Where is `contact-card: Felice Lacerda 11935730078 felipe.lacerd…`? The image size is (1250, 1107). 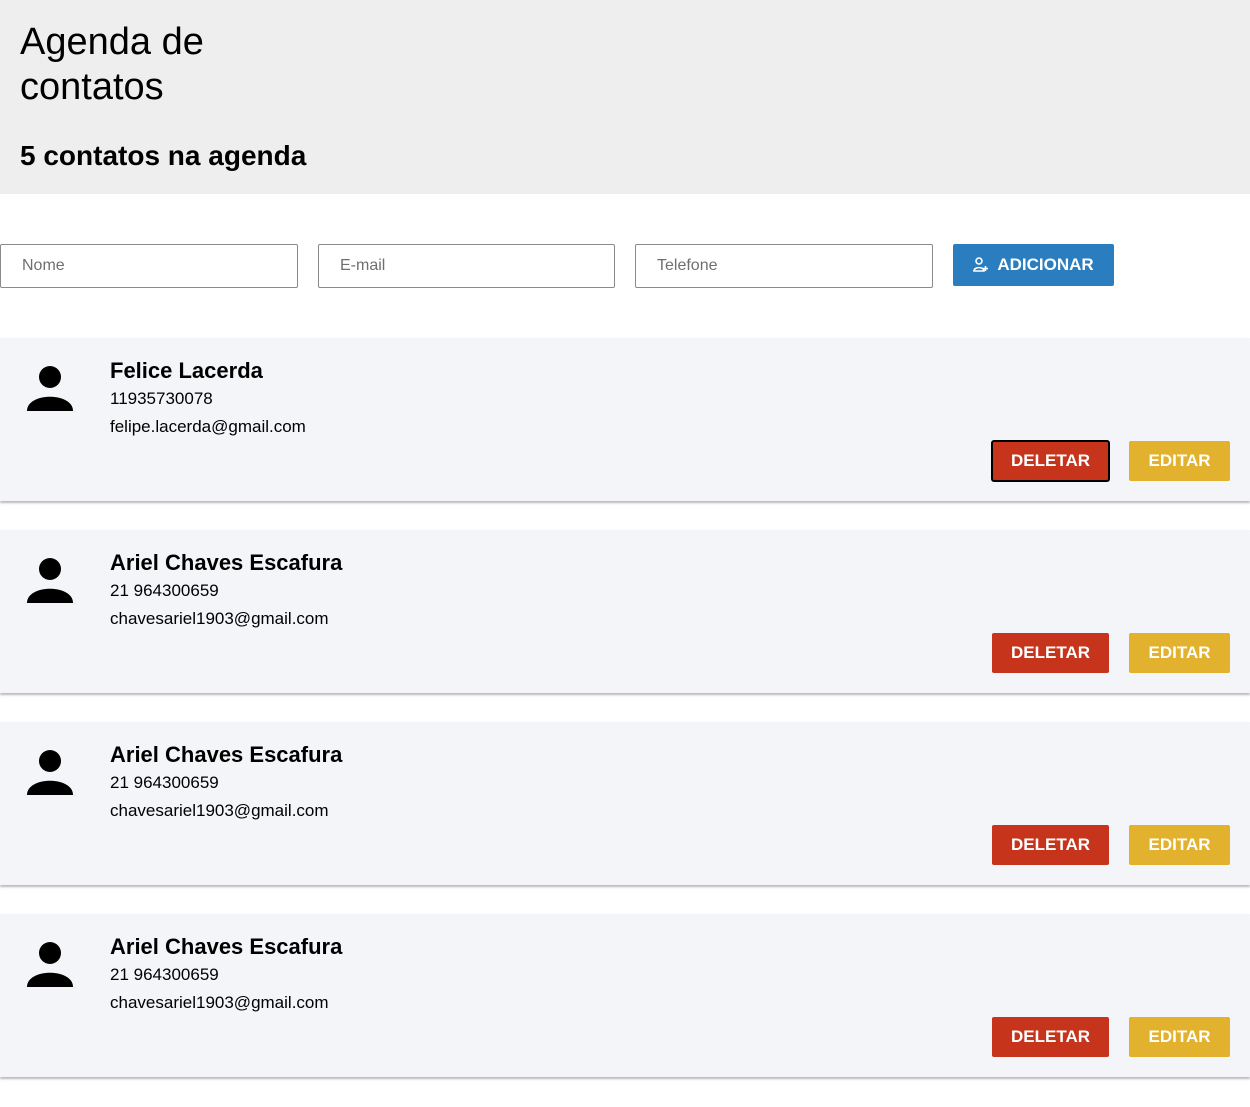
contact-card: Felice Lacerda 11935730078 felipe.lacerd… is located at coordinates (625, 419).